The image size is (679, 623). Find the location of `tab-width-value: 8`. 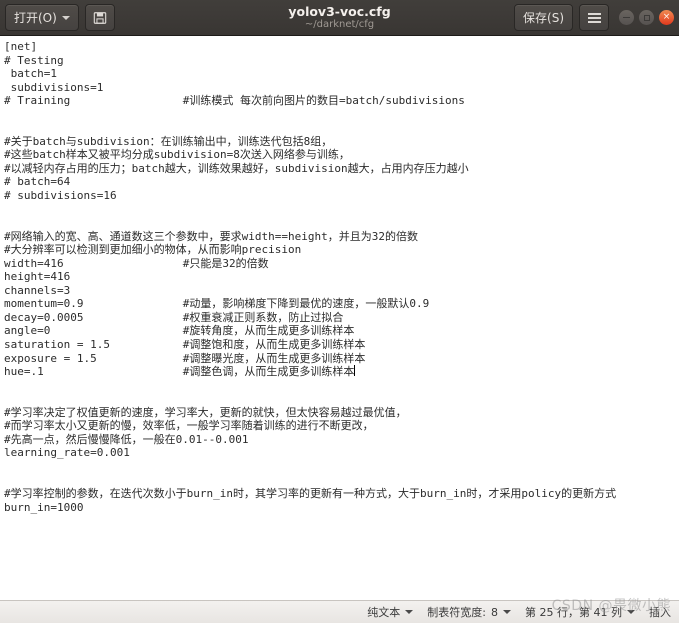

tab-width-value: 8 is located at coordinates (495, 612).